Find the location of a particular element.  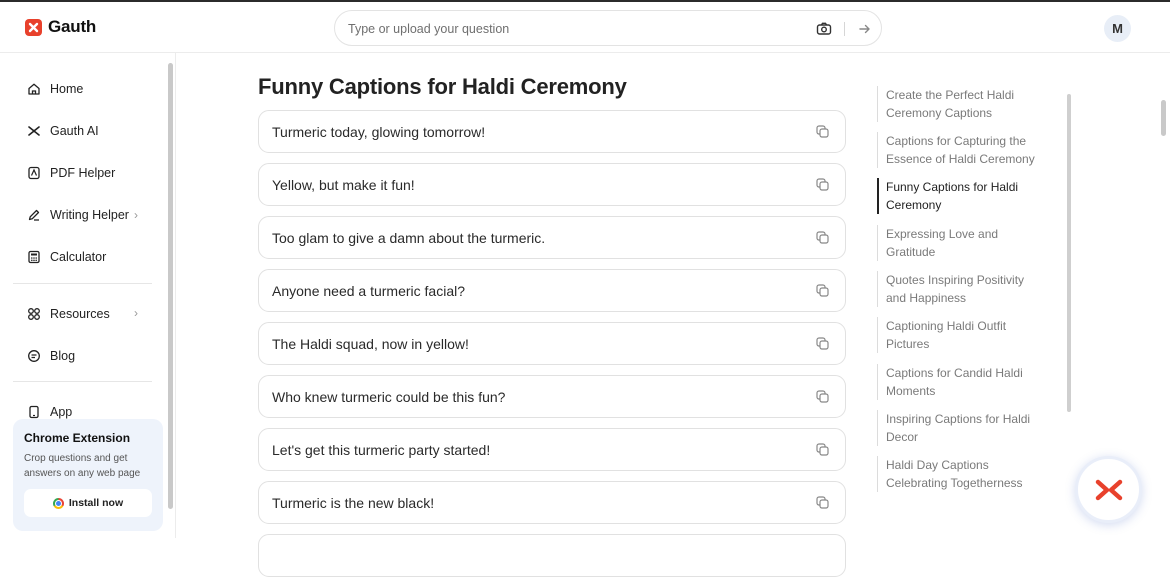

arrow-right-icon is located at coordinates (864, 29).